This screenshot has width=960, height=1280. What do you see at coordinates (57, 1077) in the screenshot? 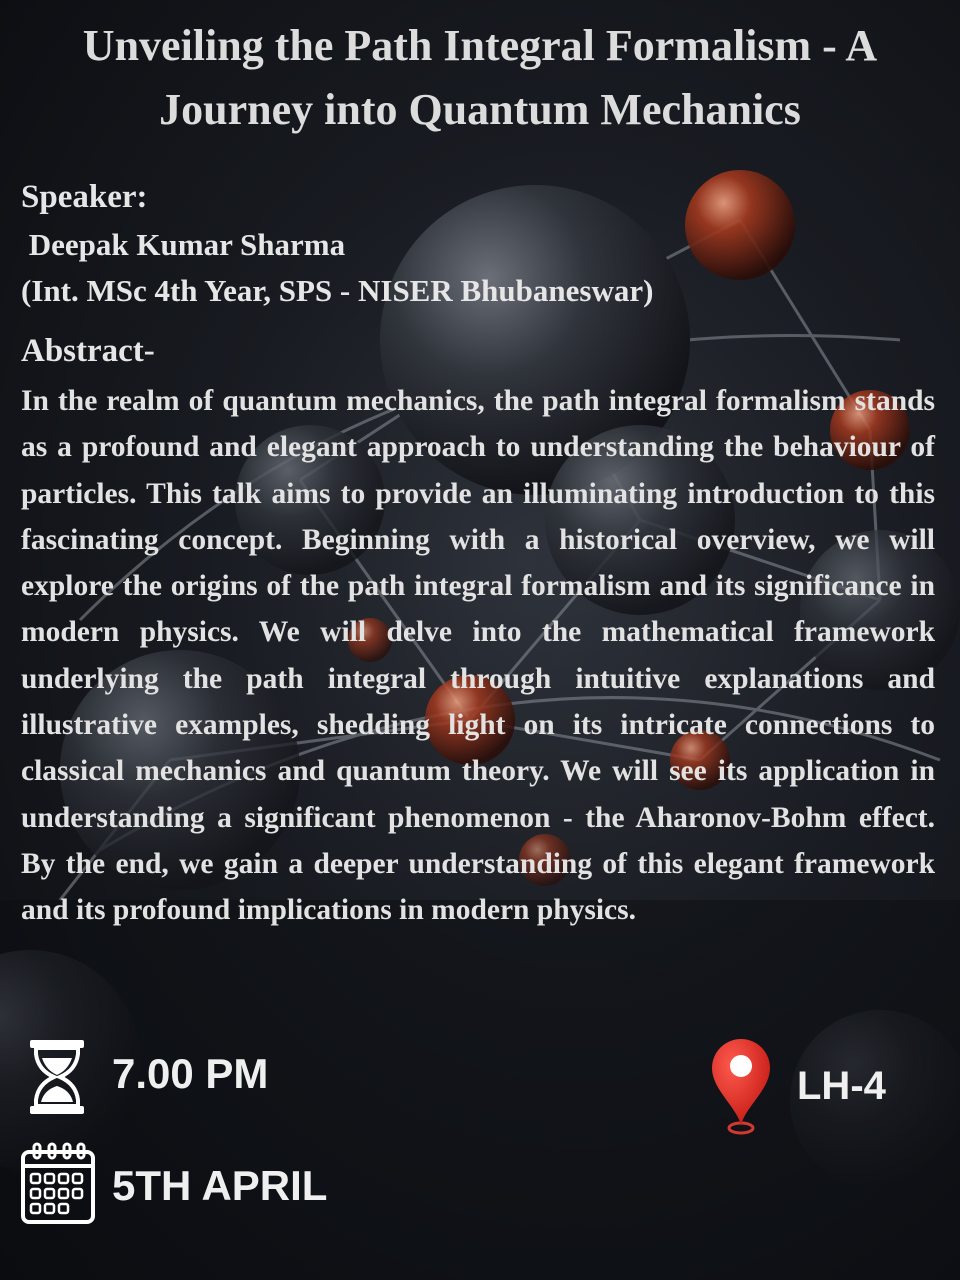
I see `hourglass-icon` at bounding box center [57, 1077].